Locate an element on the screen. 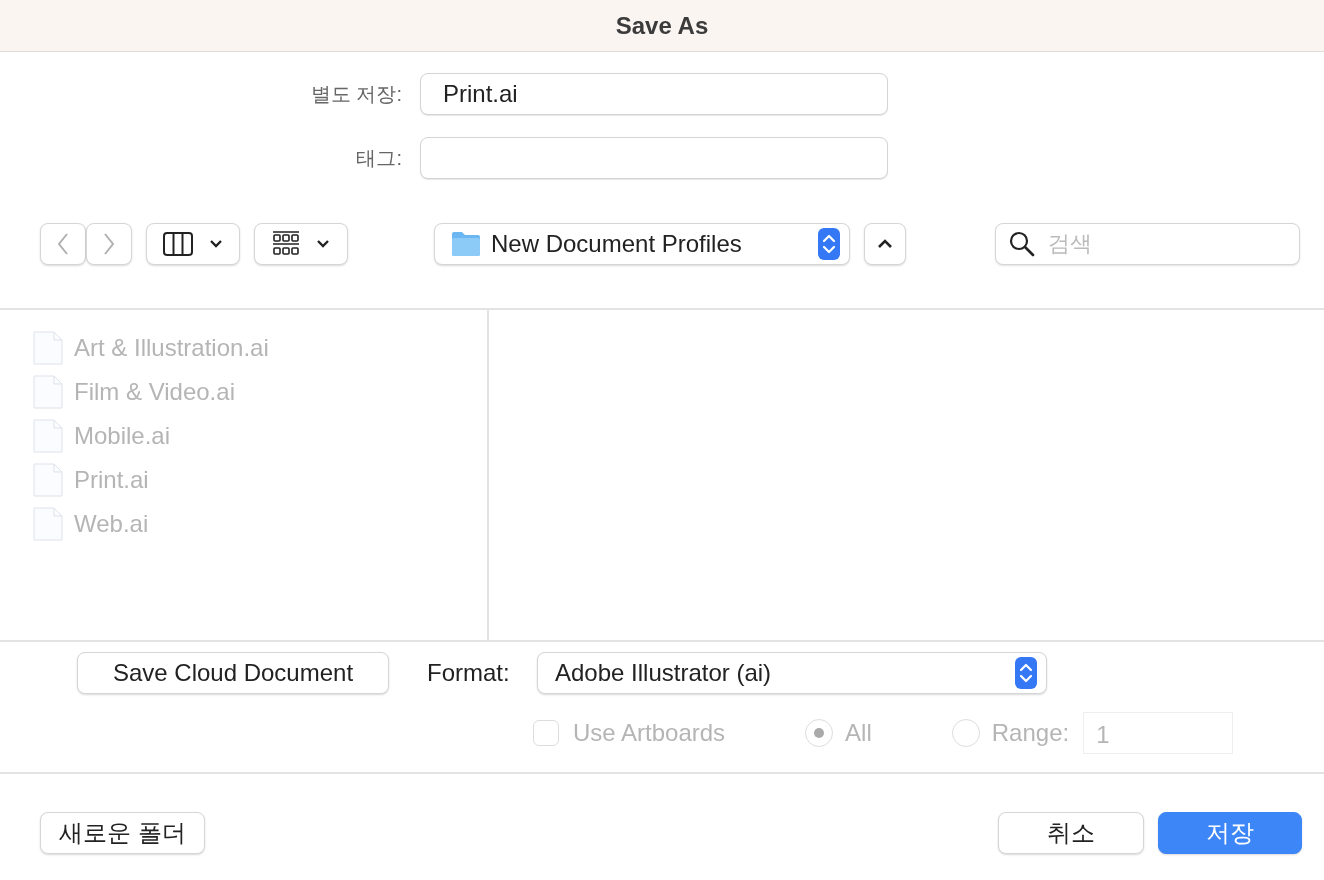 The width and height of the screenshot is (1324, 880). save-cloud-document-button: Save Cloud Document is located at coordinates (233, 673).